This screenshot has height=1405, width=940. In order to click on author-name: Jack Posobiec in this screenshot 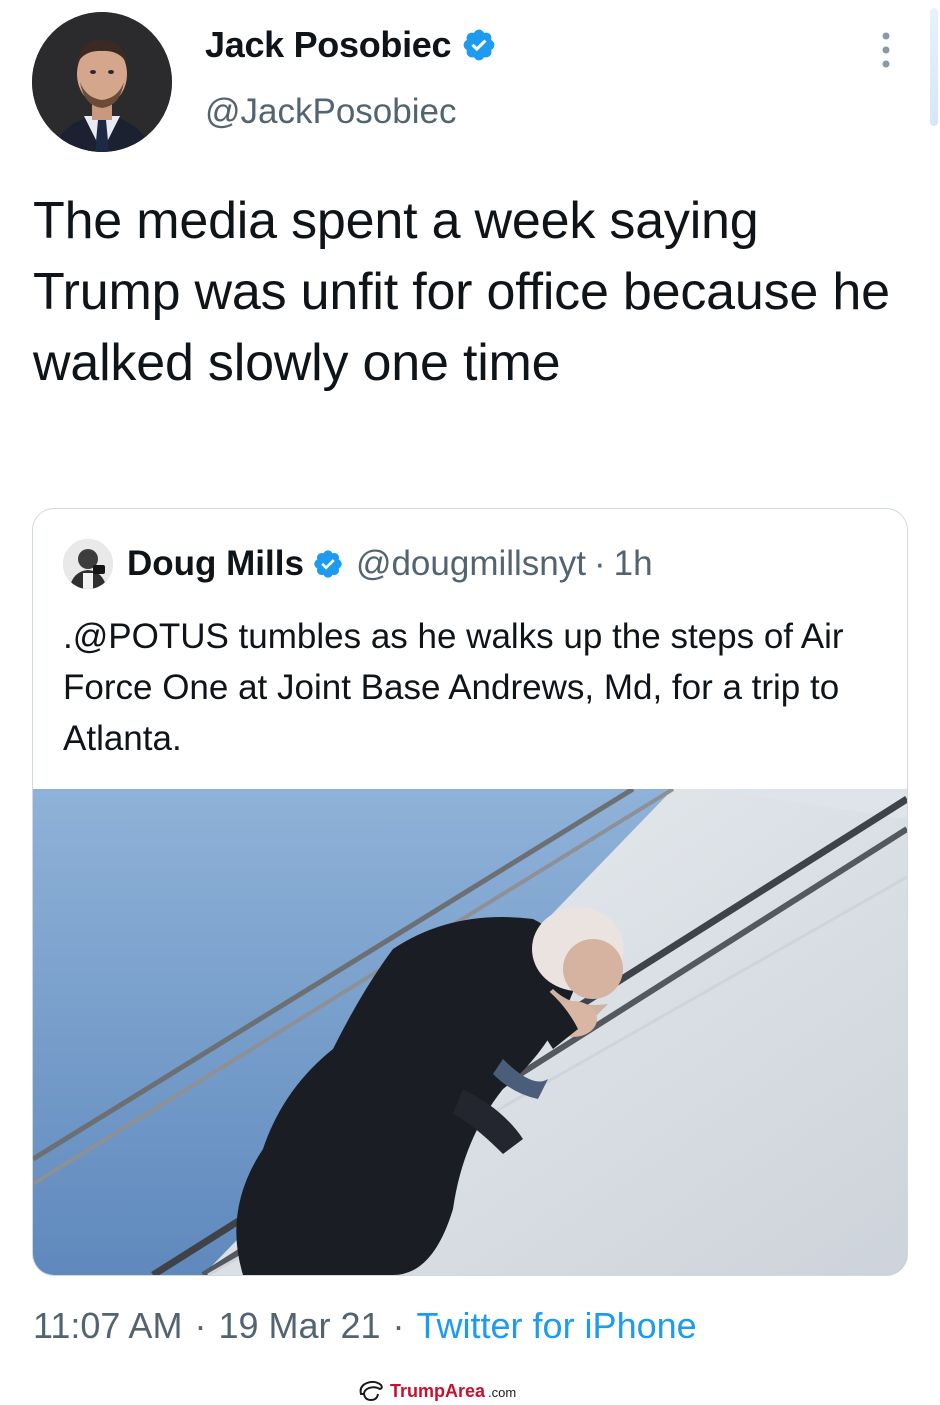, I will do `click(328, 45)`.